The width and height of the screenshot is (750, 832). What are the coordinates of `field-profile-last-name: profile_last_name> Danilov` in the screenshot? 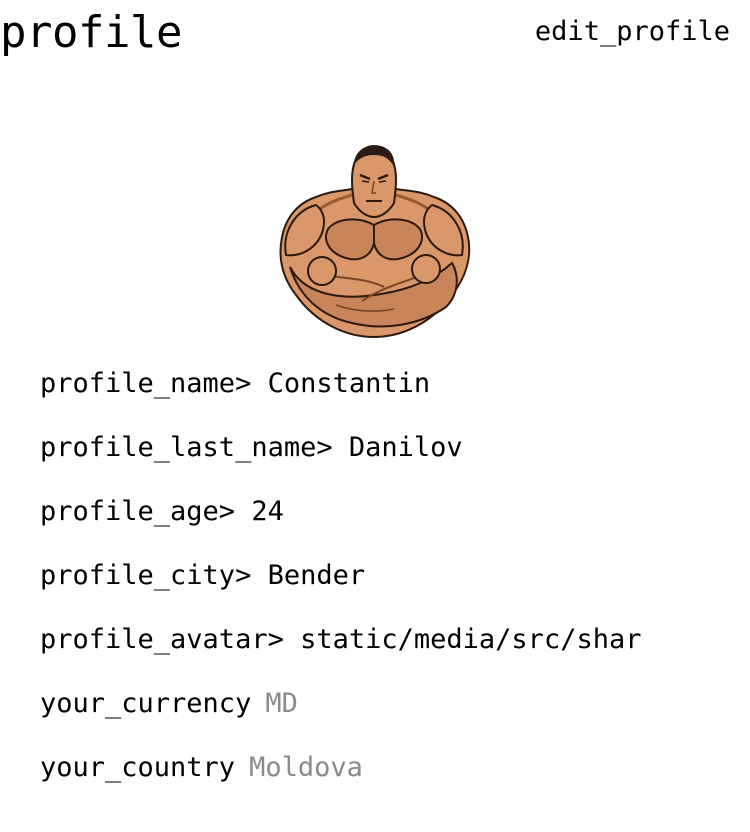 It's located at (251, 448).